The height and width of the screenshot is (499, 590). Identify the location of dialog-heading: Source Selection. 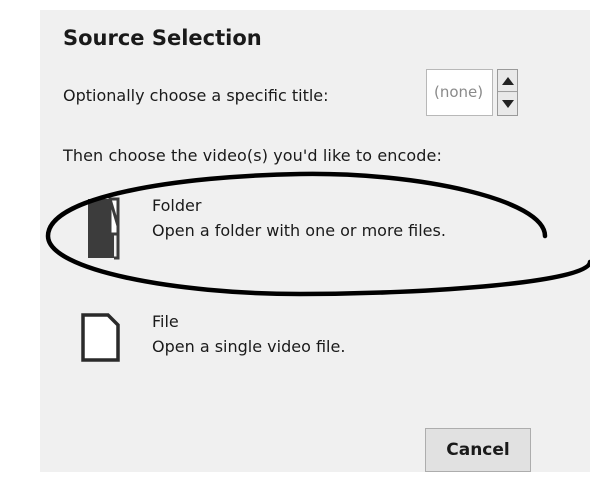
(162, 38).